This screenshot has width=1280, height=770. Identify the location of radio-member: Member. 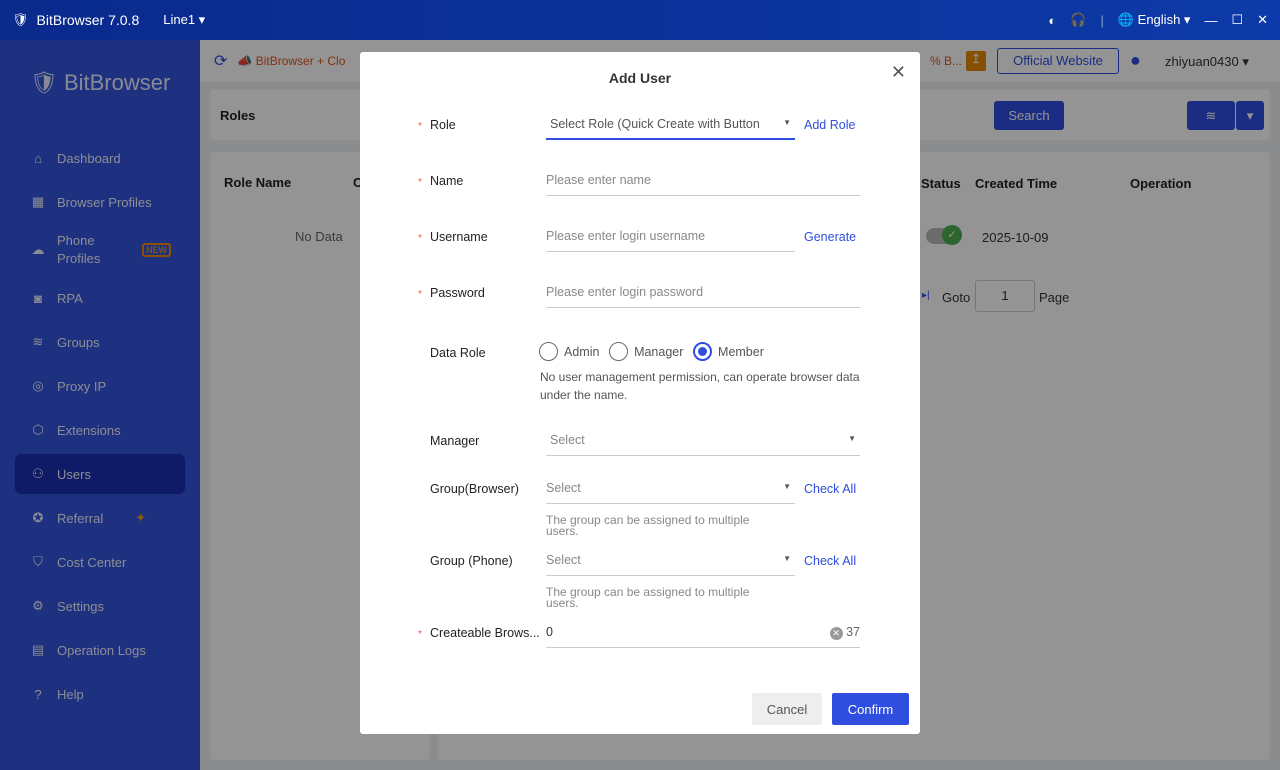
(728, 351).